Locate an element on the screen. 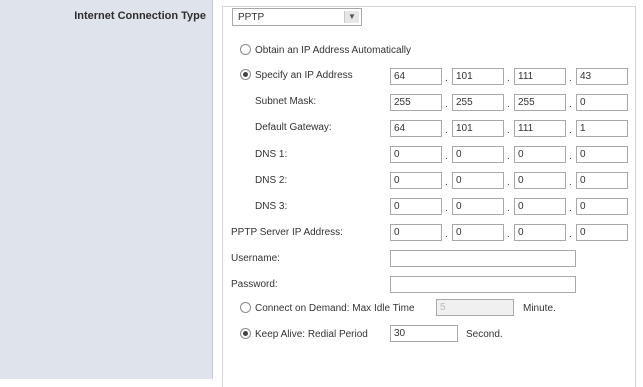 Image resolution: width=643 pixels, height=387 pixels. dns3-label: DNS 3: is located at coordinates (271, 206).